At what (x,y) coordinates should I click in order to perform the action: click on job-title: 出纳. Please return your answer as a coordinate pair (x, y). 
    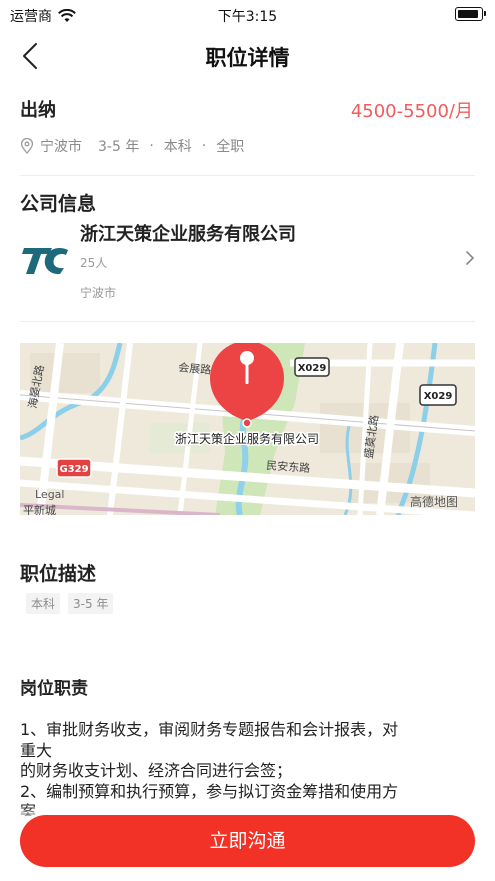
    Looking at the image, I should click on (38, 110).